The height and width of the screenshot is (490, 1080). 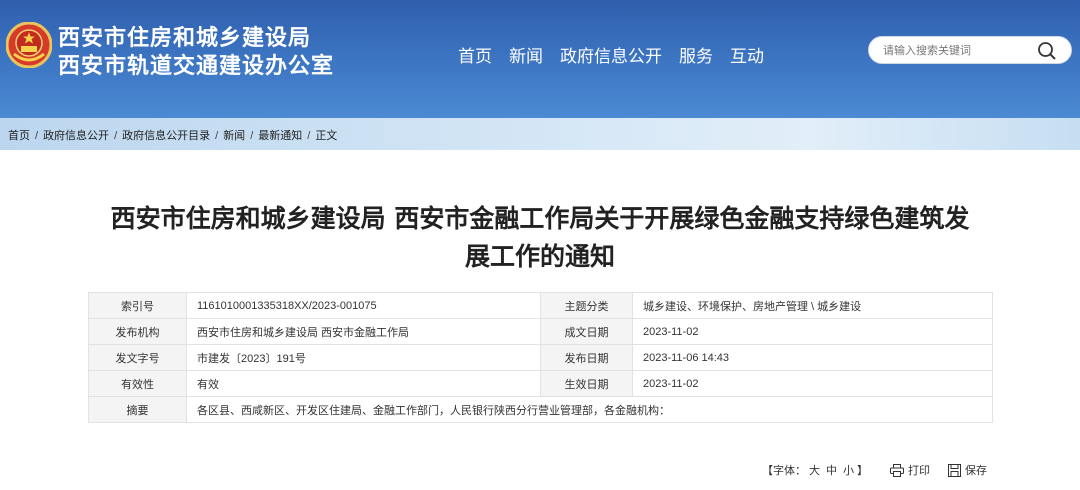 I want to click on save-label: 保存, so click(x=976, y=471).